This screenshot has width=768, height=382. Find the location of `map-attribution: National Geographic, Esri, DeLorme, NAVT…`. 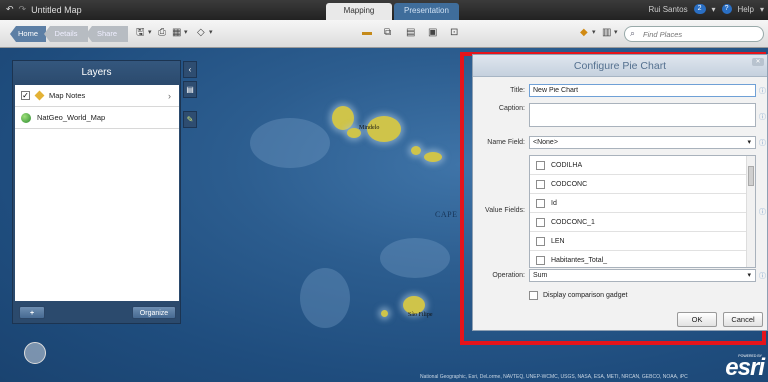

map-attribution: National Geographic, Esri, DeLorme, NAVT… is located at coordinates (554, 377).